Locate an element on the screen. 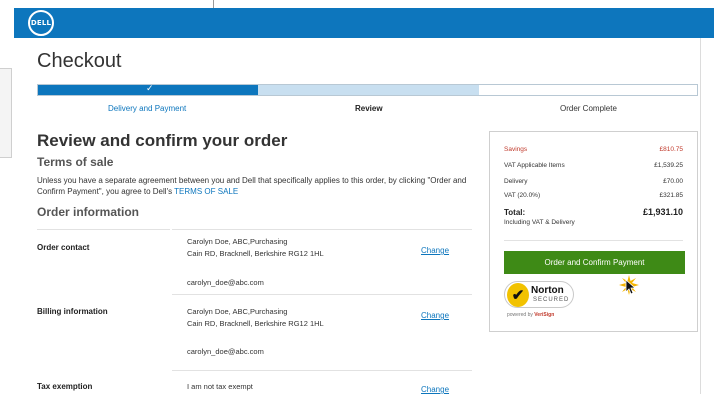 This screenshot has height=394, width=714. top-strip is located at coordinates (357, 4).